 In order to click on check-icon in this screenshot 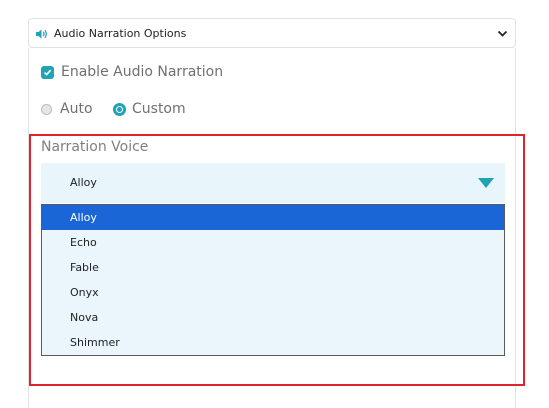, I will do `click(47, 72)`.